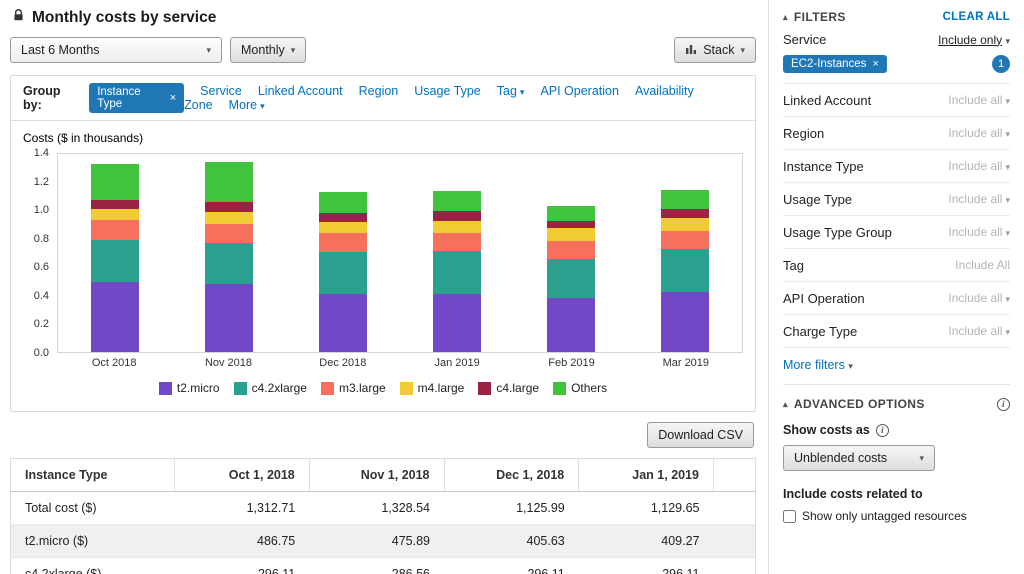  What do you see at coordinates (818, 199) in the screenshot?
I see `filter-label: Usage Type` at bounding box center [818, 199].